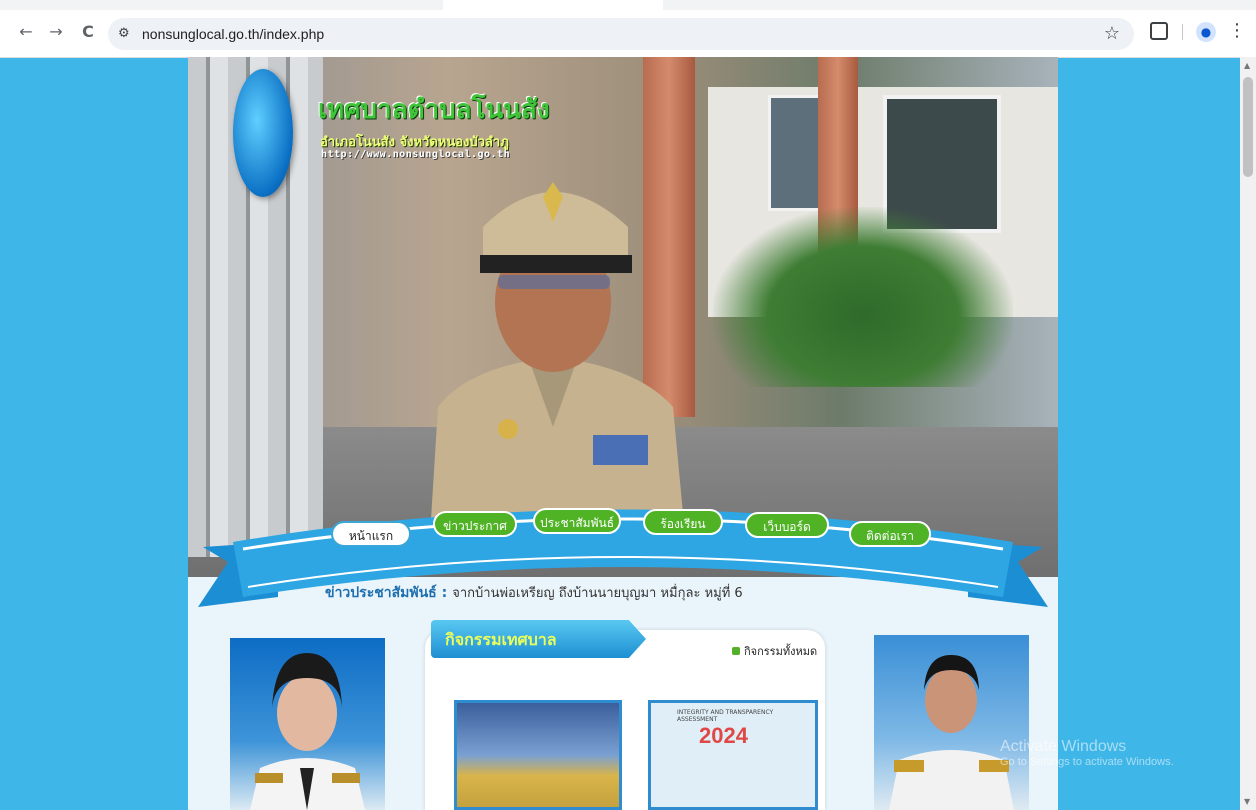  Describe the element at coordinates (1237, 30) in the screenshot. I see `browser-menu-icon: ⋮` at that location.